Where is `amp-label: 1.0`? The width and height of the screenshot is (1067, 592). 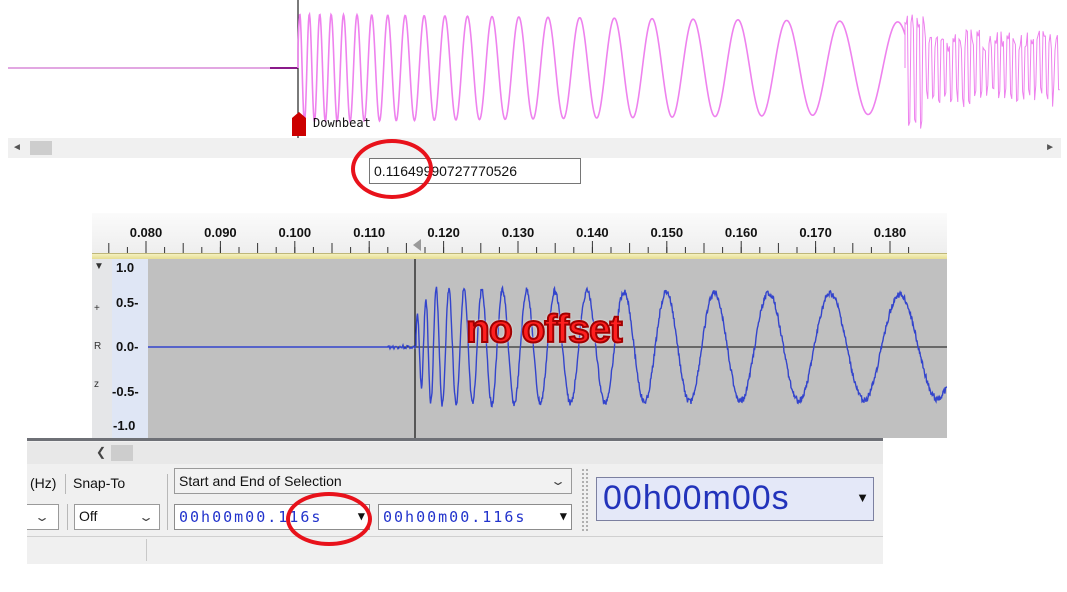 amp-label: 1.0 is located at coordinates (125, 267).